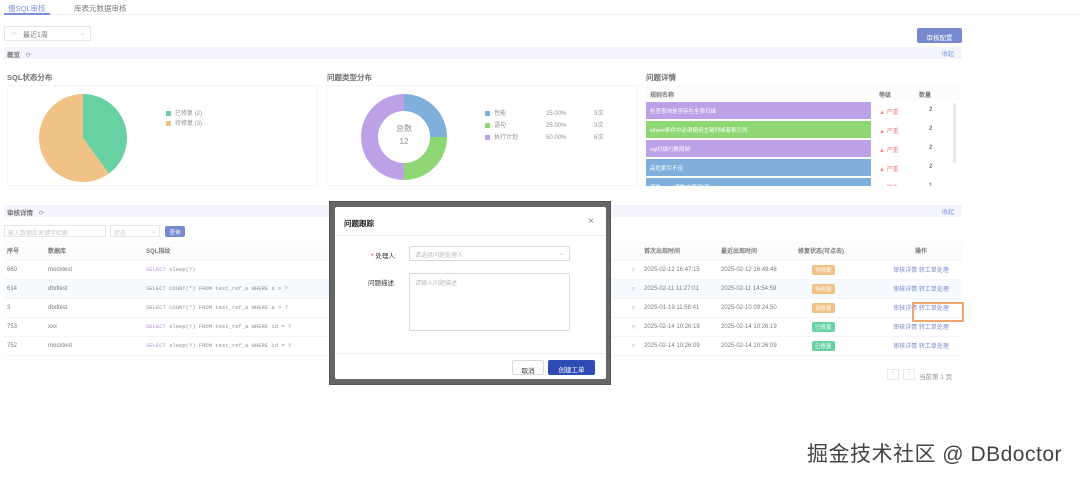 Image resolution: width=1080 pixels, height=483 pixels. I want to click on close-icon: ×, so click(591, 221).